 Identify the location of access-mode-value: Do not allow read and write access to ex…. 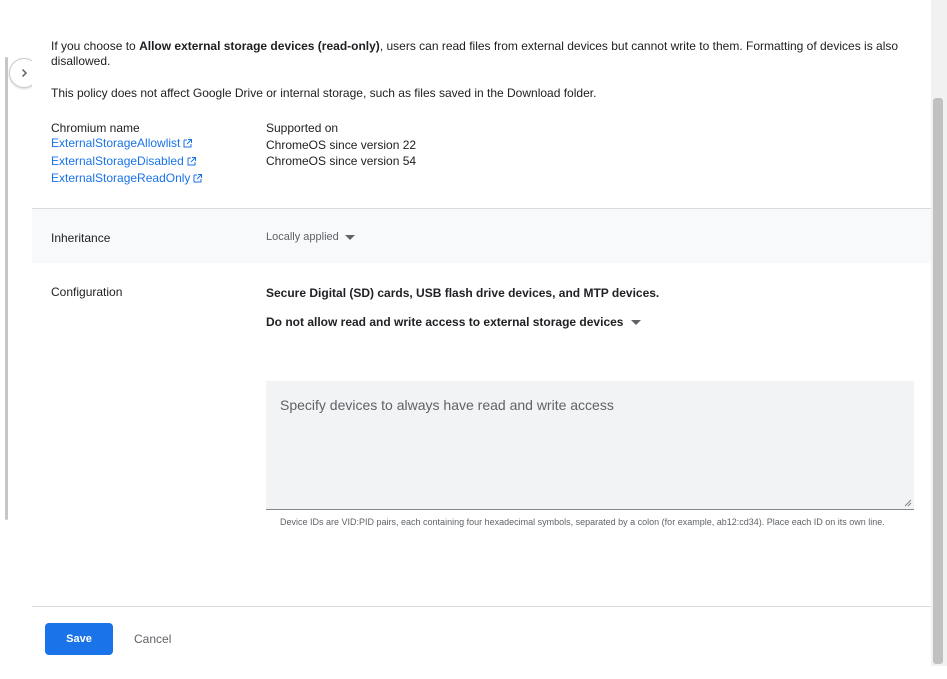
(445, 322).